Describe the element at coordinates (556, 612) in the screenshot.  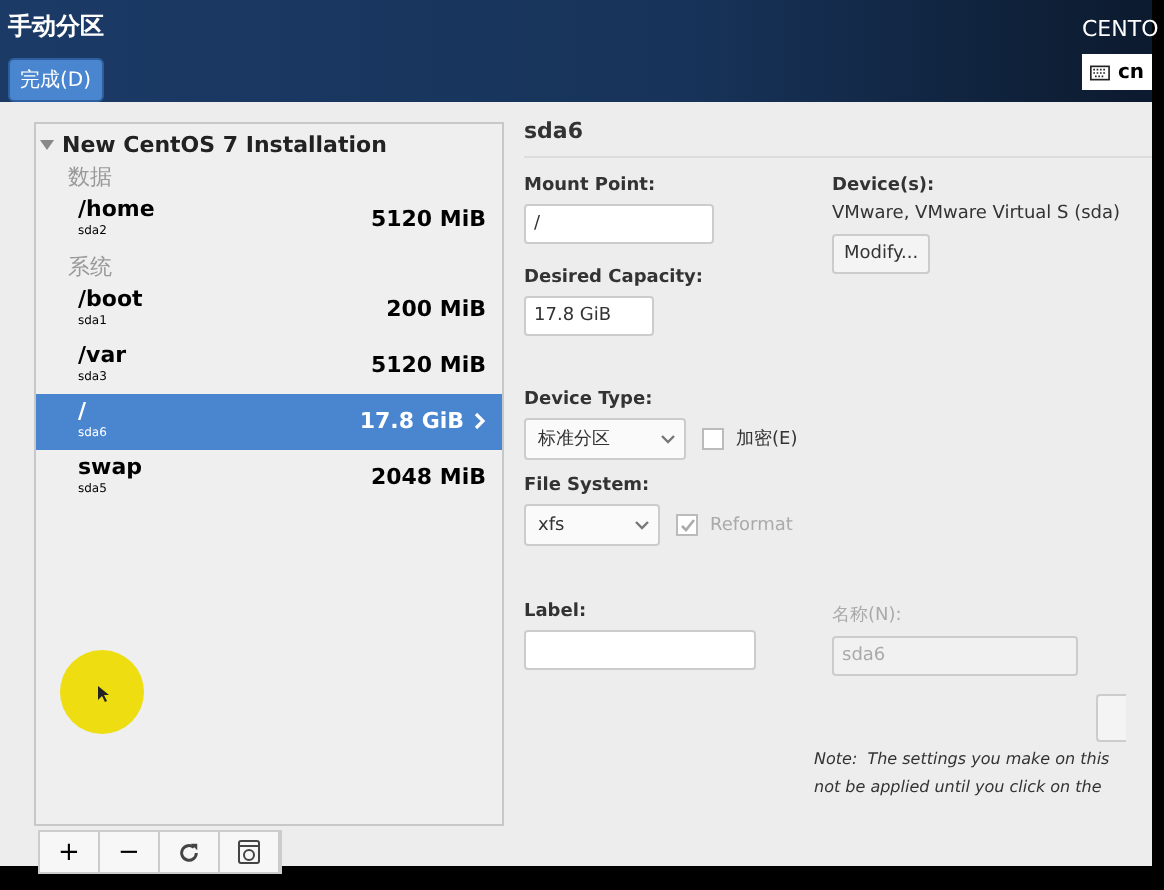
I see `field-label: Label:` at that location.